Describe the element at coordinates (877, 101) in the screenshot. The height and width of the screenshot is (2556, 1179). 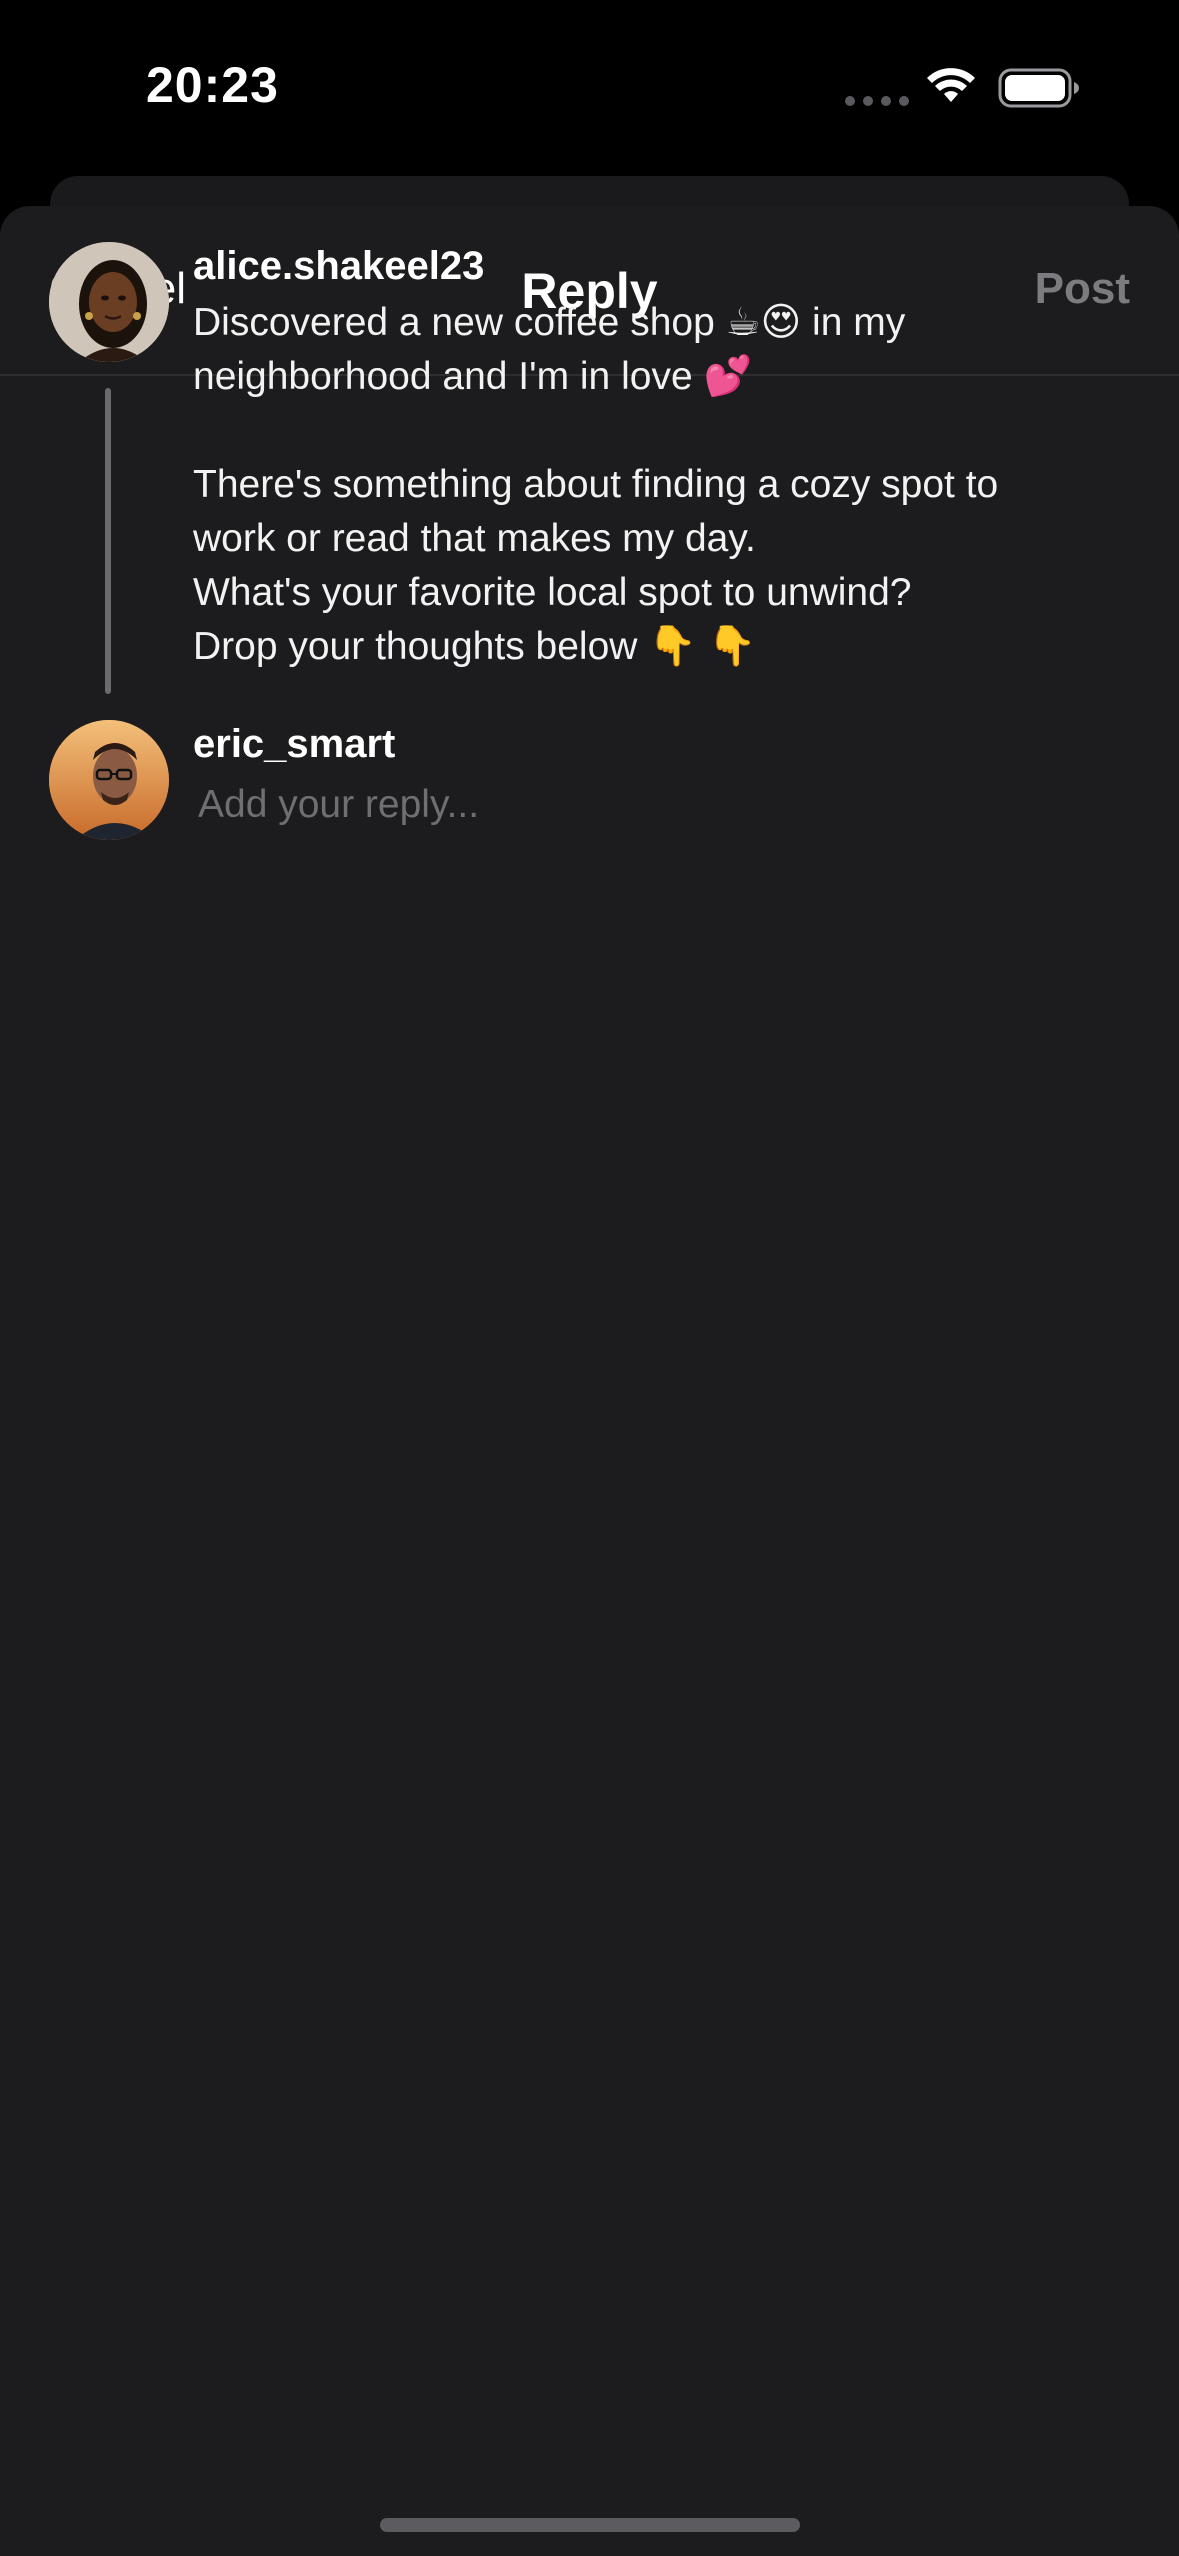
I see `signal-dots-icon` at that location.